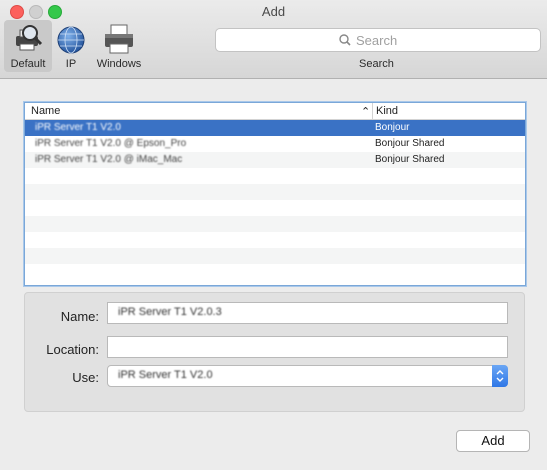 The width and height of the screenshot is (547, 470). What do you see at coordinates (392, 127) in the screenshot?
I see `row-kind: Bonjour` at bounding box center [392, 127].